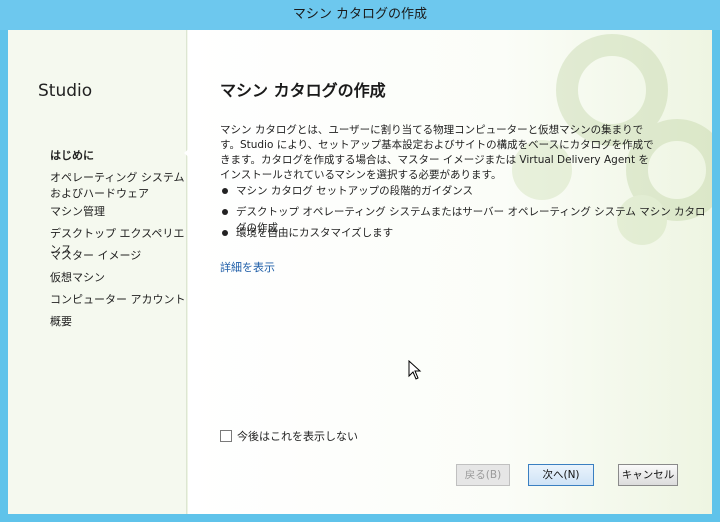  Describe the element at coordinates (315, 233) in the screenshot. I see `feature-text: 環境を自由にカスタマイズします` at that location.